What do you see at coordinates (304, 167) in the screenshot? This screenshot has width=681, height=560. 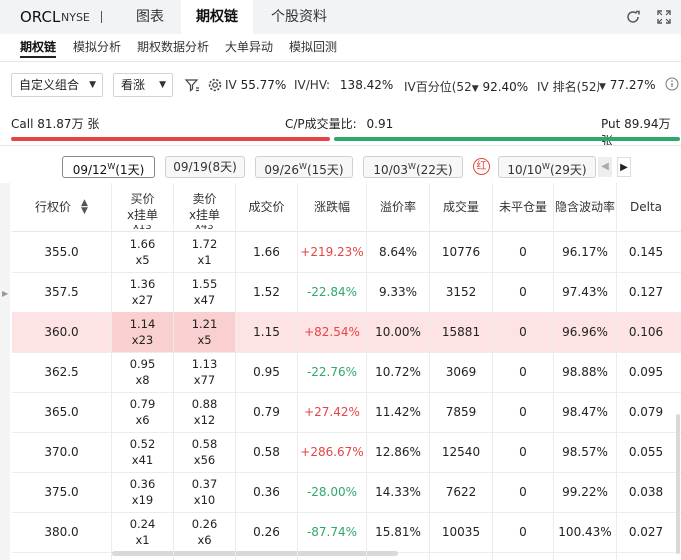 I see `expiry-tab-0926: 09/26W(15天)` at bounding box center [304, 167].